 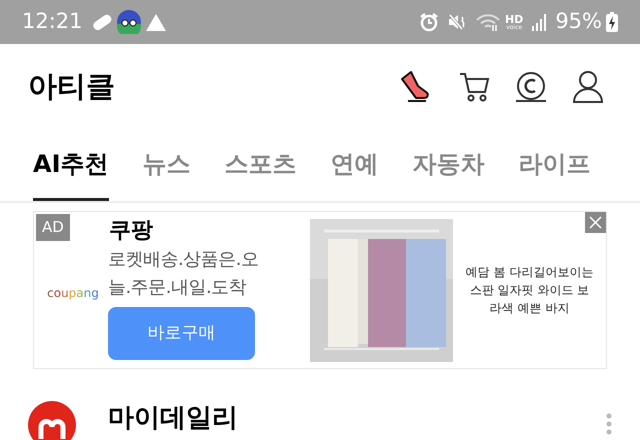 What do you see at coordinates (354, 165) in the screenshot?
I see `category-tab: 연예` at bounding box center [354, 165].